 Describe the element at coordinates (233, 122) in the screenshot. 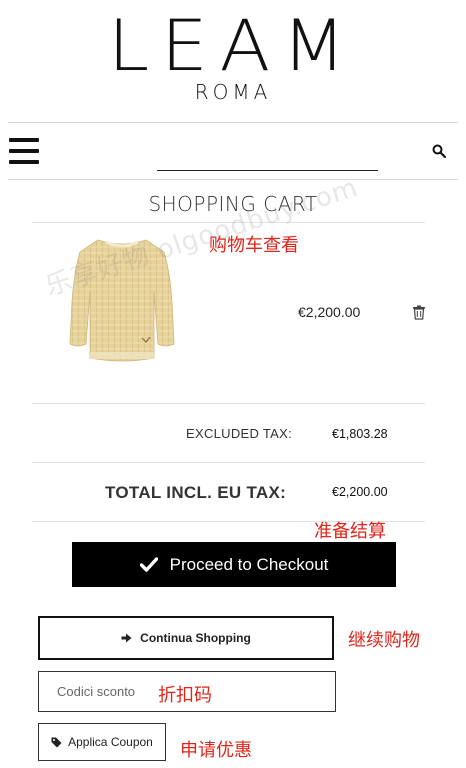

I see `header-divider-top` at that location.